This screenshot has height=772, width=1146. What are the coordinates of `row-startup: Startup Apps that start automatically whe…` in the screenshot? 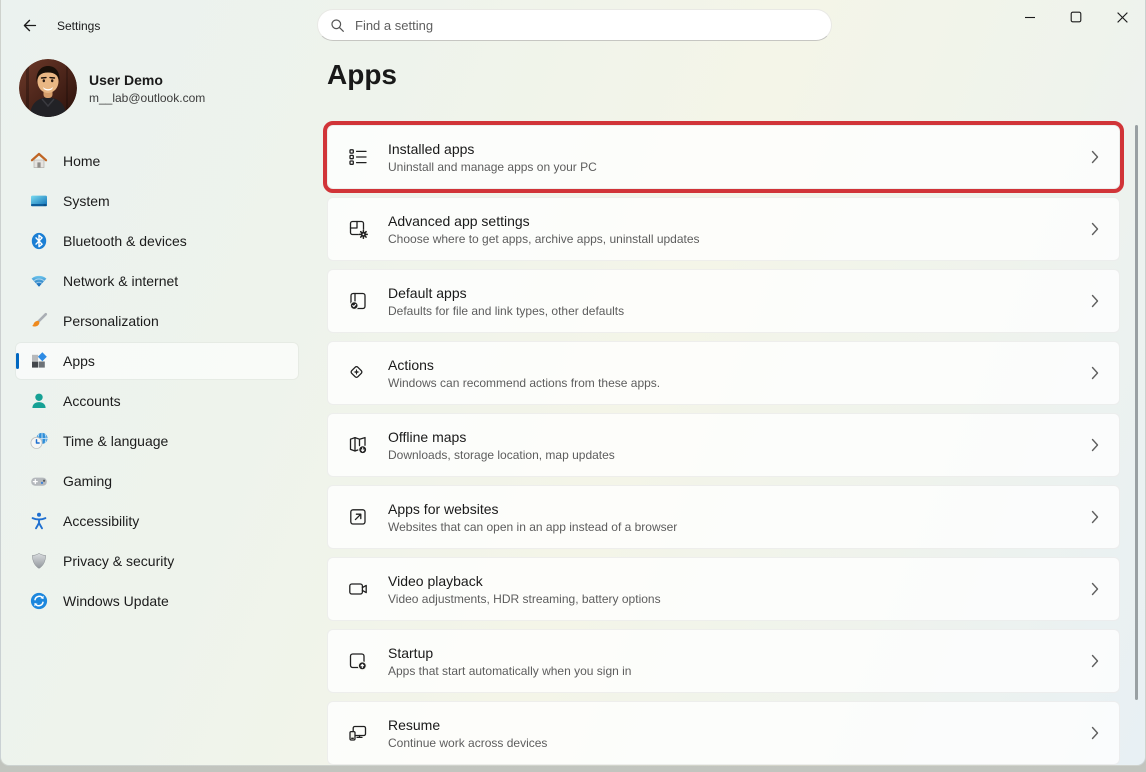 It's located at (723, 661).